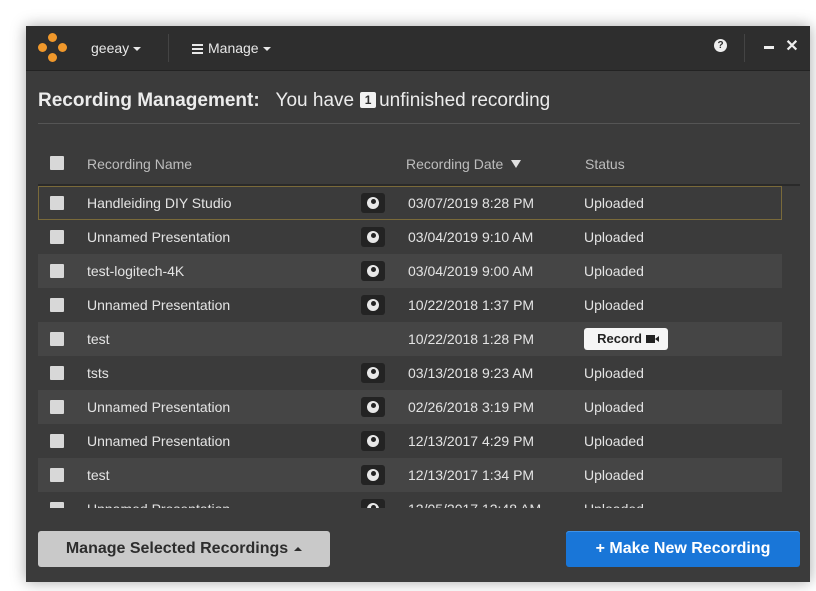 The height and width of the screenshot is (591, 816). I want to click on app-logo-icon, so click(53, 48).